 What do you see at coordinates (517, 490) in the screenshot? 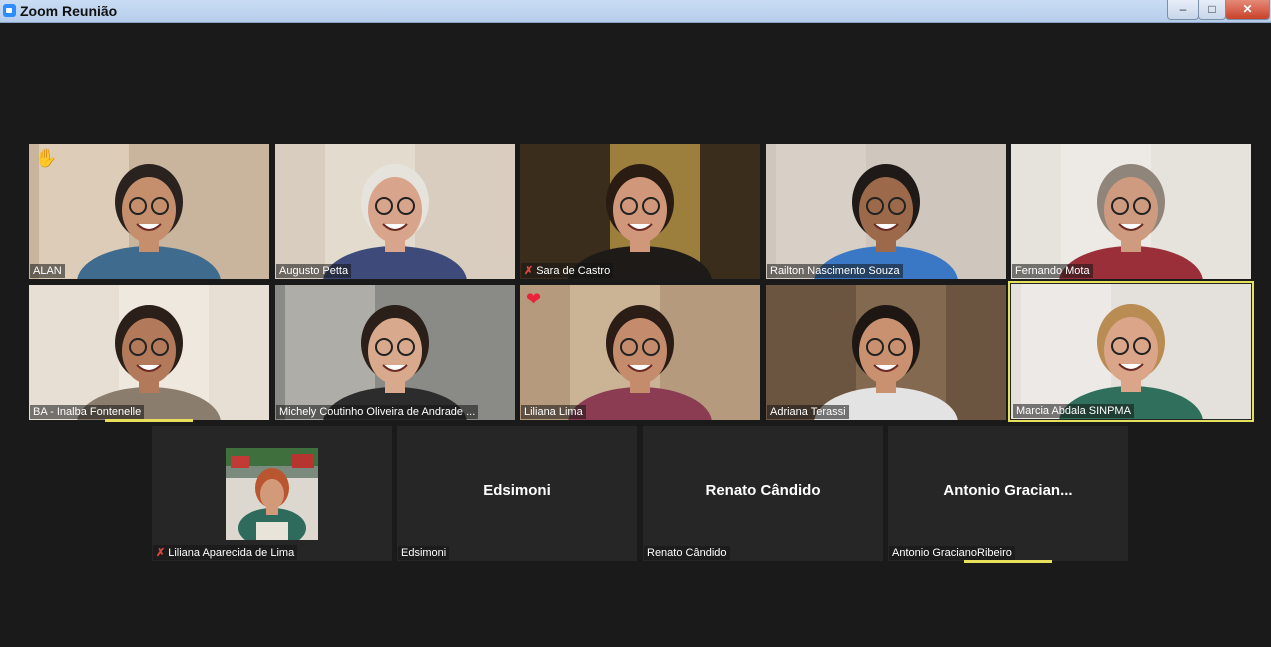
I see `participant-display-name: Edsimoni` at bounding box center [517, 490].